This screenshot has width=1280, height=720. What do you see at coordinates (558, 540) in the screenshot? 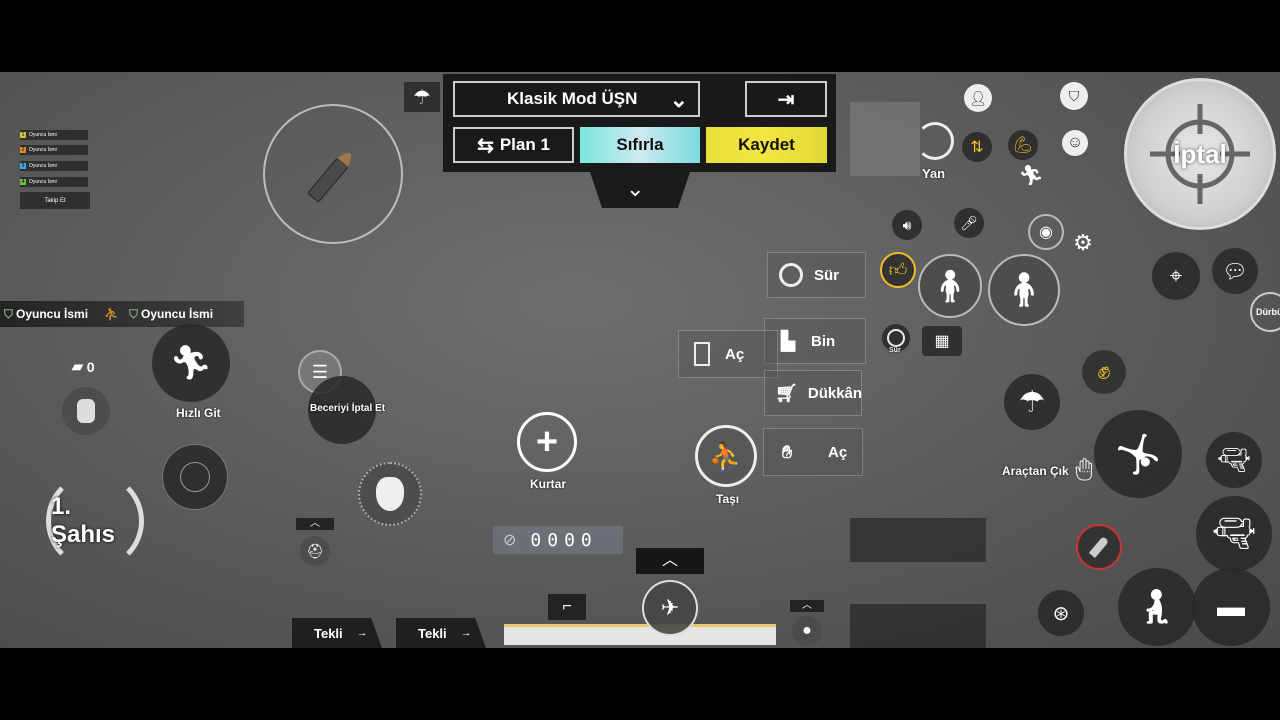
I see `ammo-counter: ⊘ 0000` at bounding box center [558, 540].